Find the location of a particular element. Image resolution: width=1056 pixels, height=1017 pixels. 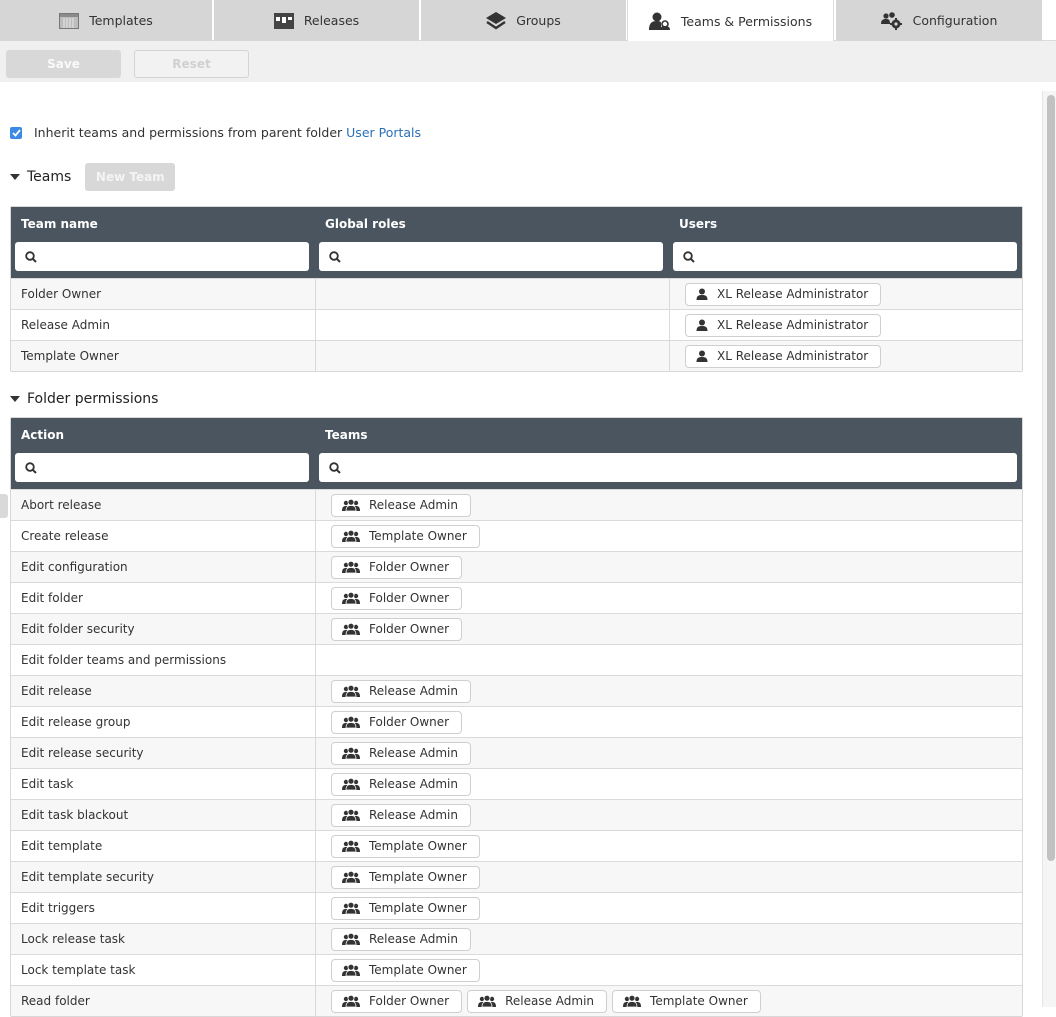

team-name-cell: Folder Owner is located at coordinates (163, 294).